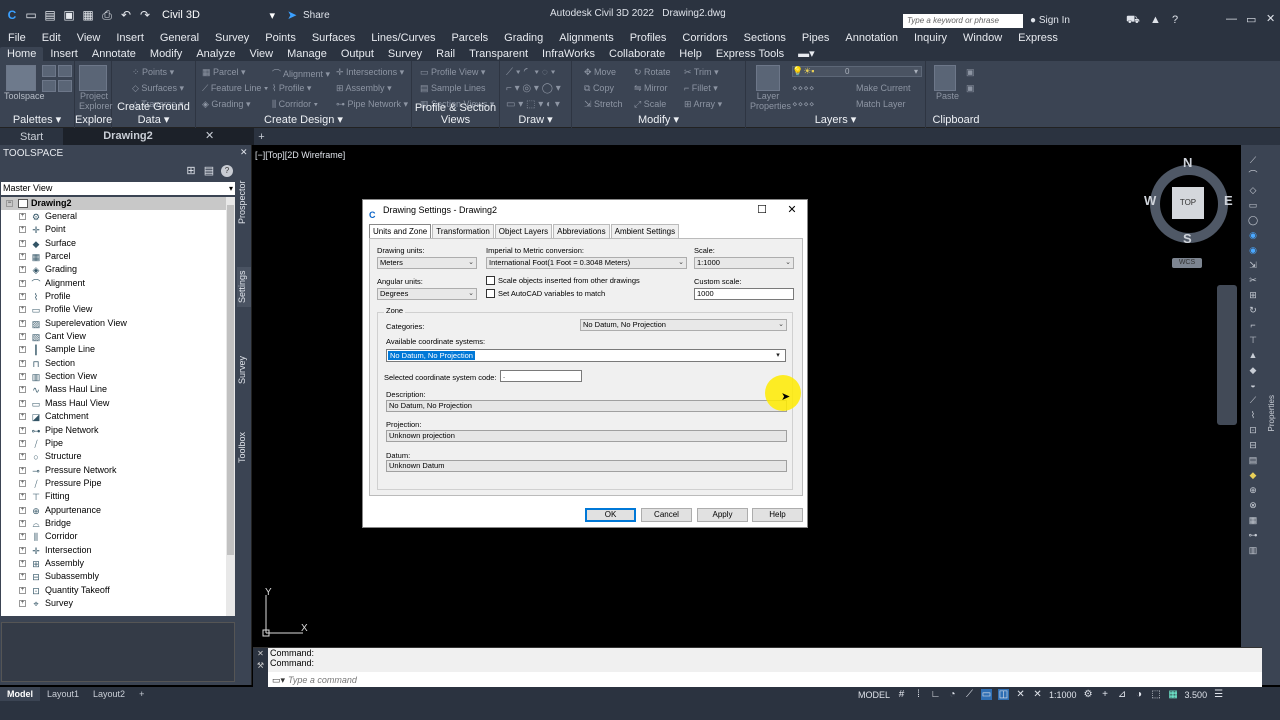 The height and width of the screenshot is (720, 1280). I want to click on tab-ambient-settings: Ambient Settings, so click(645, 231).